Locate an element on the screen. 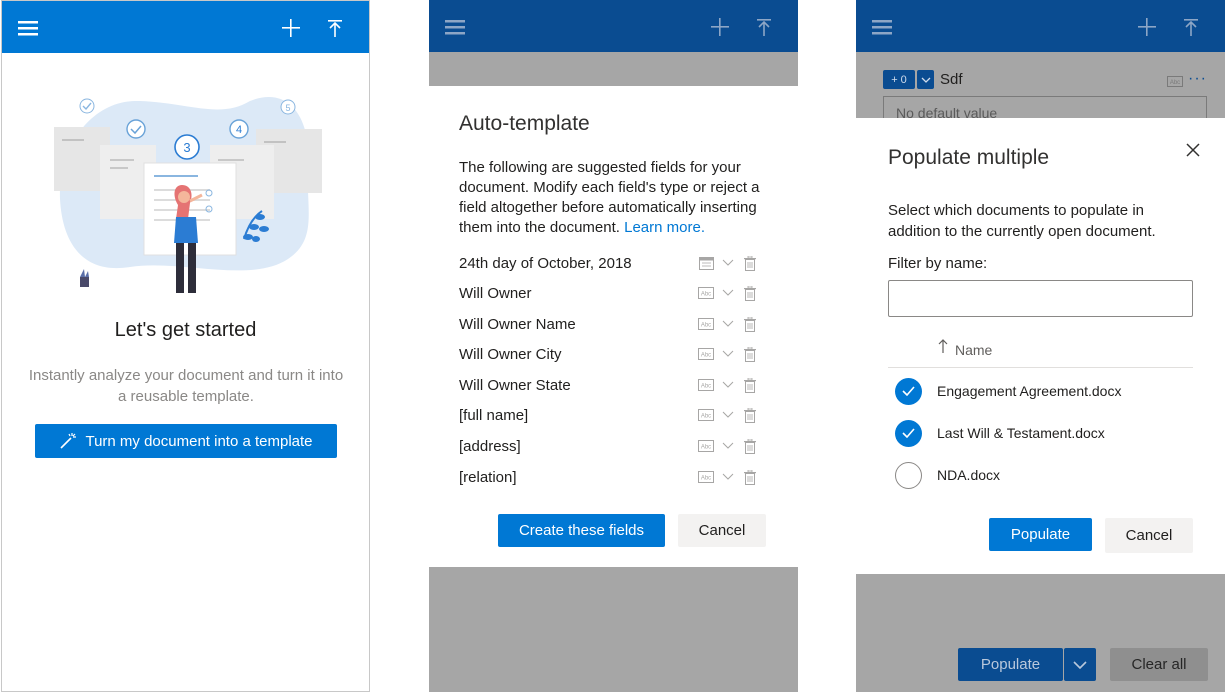 Image resolution: width=1225 pixels, height=692 pixels. turn-into-template-button: Turn my document into a template is located at coordinates (186, 441).